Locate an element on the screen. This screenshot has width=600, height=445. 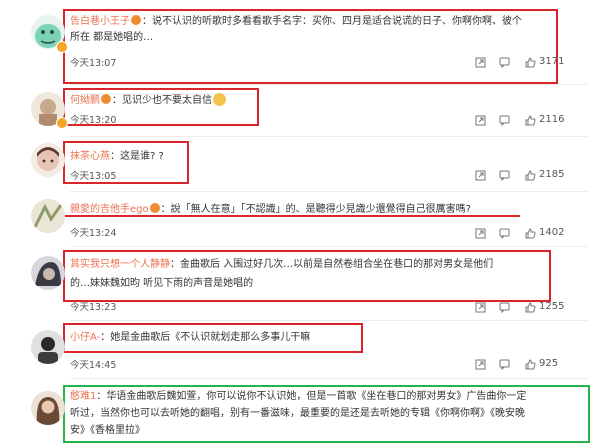
comment-text: ：金曲歌后 入围过好几次…以前是自然卷组合坐在巷口的那对男女是他们 is located at coordinates (332, 264).